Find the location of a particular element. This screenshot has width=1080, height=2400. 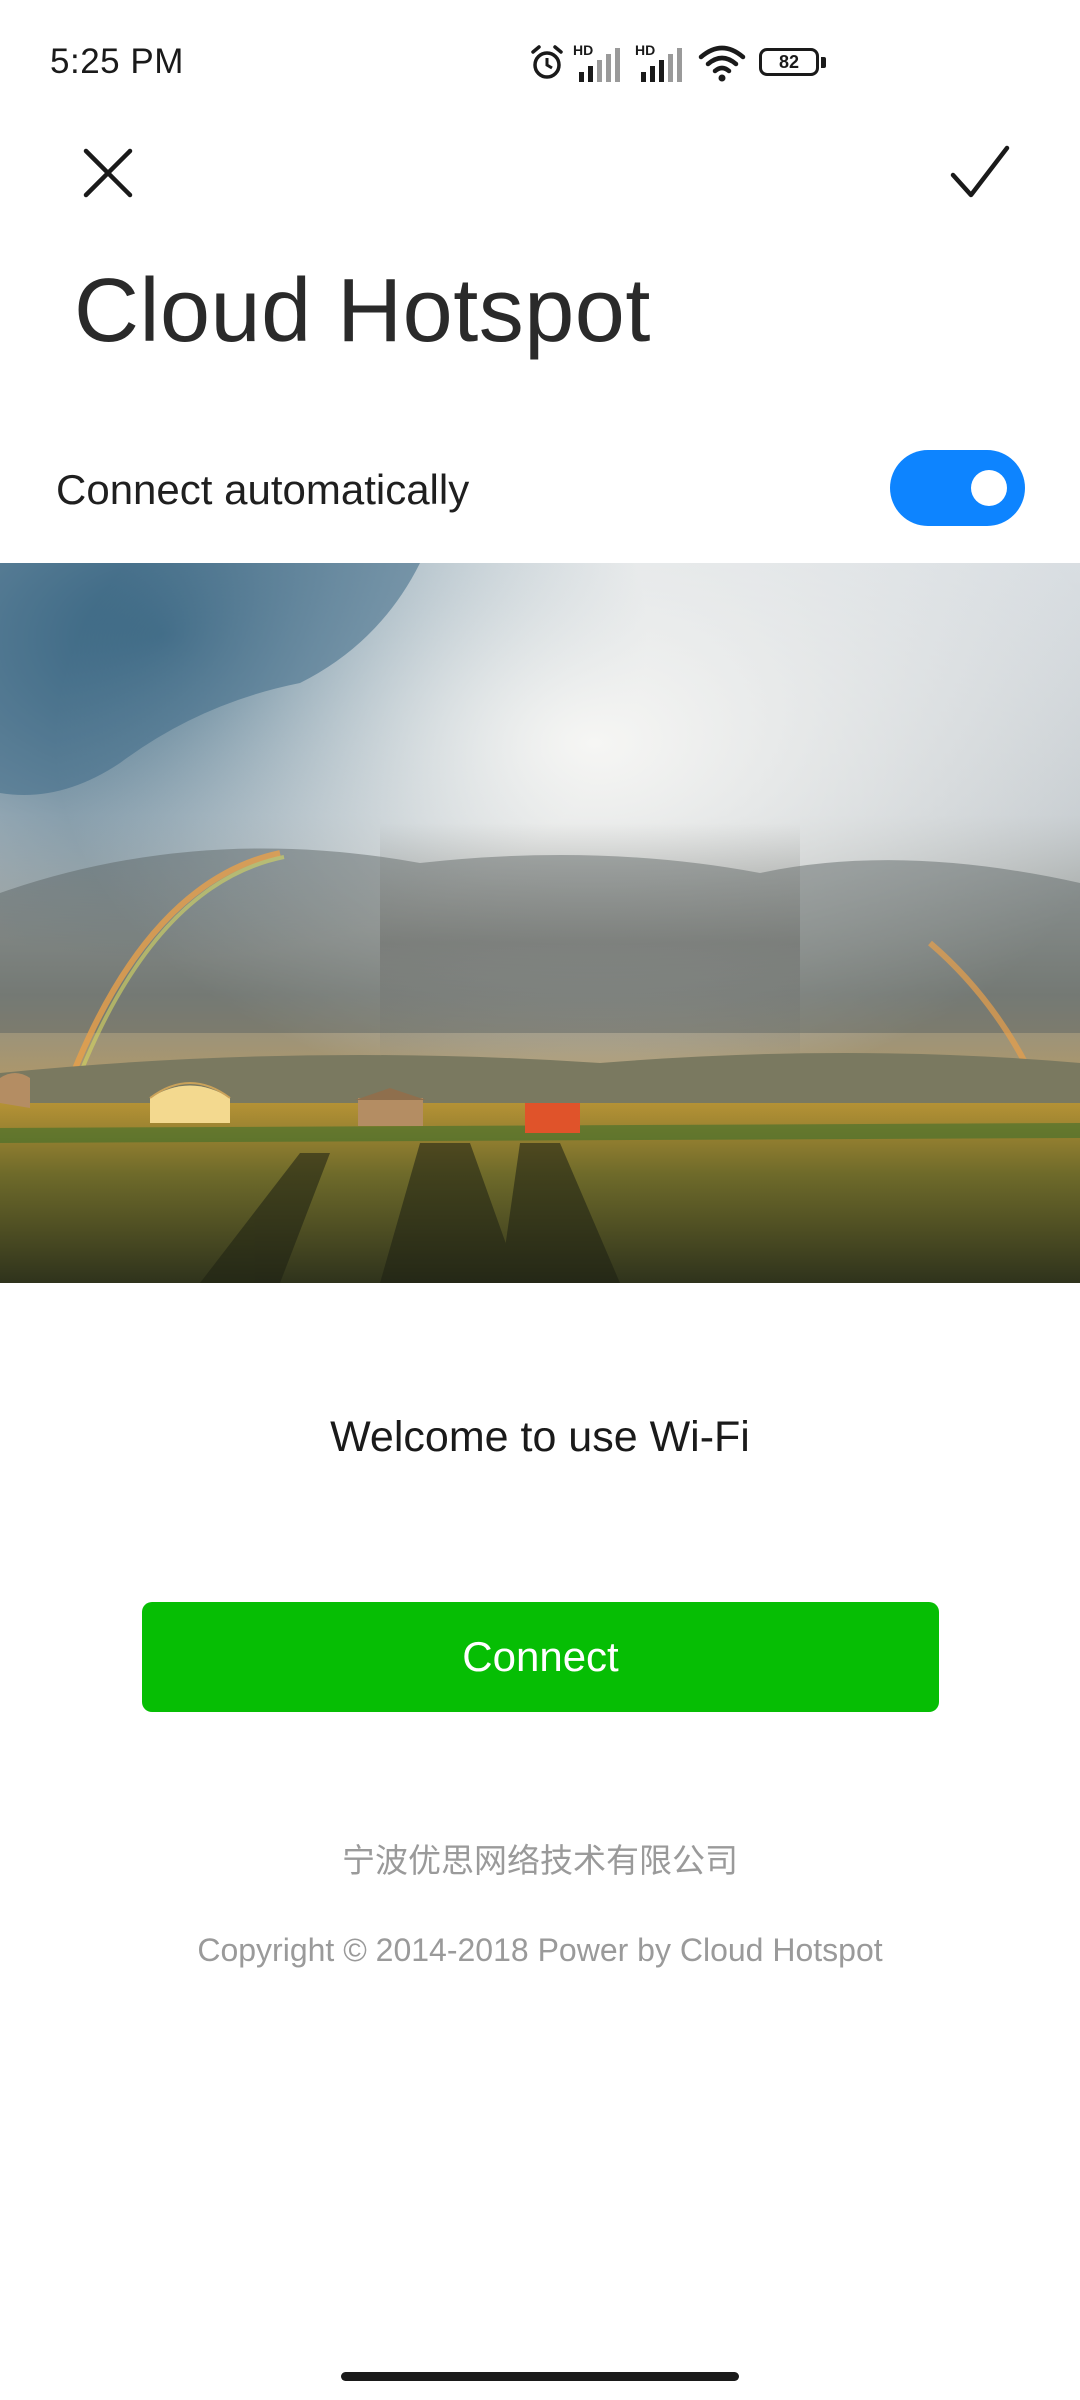

battery-icon: 82 is located at coordinates (793, 63).